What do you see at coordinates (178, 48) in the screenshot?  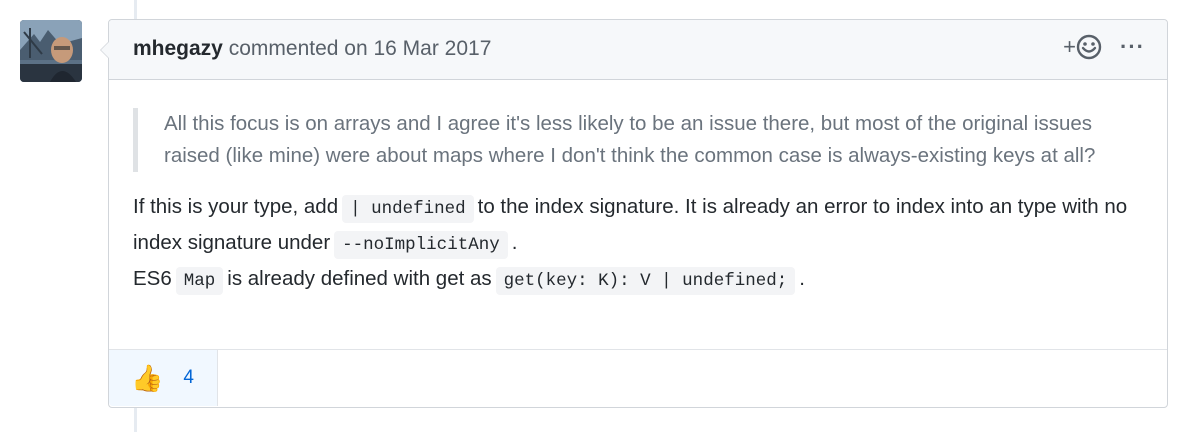 I see `comment-author-link: mhegazy` at bounding box center [178, 48].